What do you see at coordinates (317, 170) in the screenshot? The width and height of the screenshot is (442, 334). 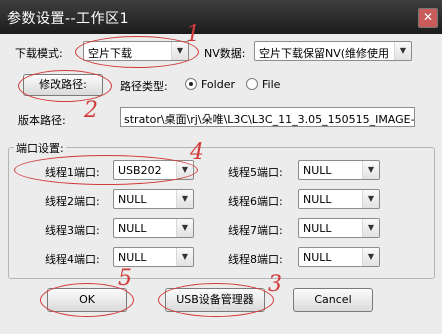 I see `thread-5-port-value: NULL` at bounding box center [317, 170].